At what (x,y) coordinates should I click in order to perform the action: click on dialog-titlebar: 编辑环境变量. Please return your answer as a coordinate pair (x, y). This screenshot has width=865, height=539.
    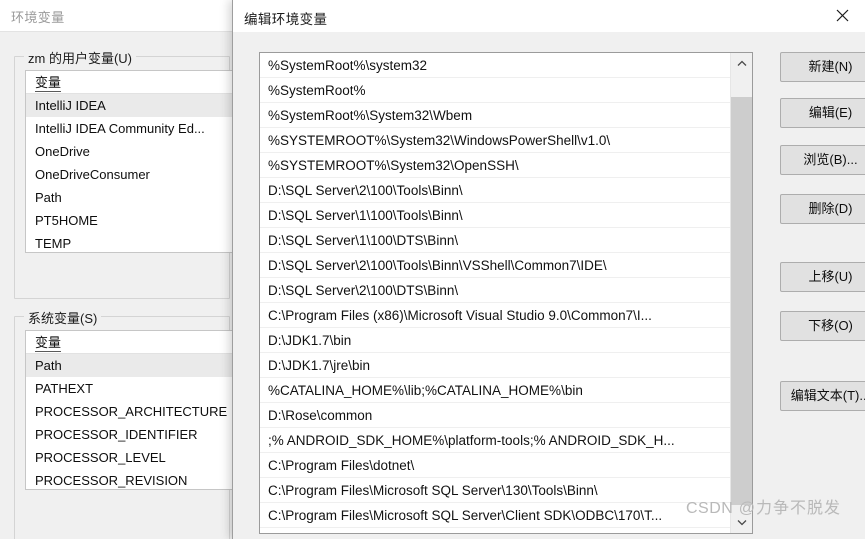
    Looking at the image, I should click on (549, 16).